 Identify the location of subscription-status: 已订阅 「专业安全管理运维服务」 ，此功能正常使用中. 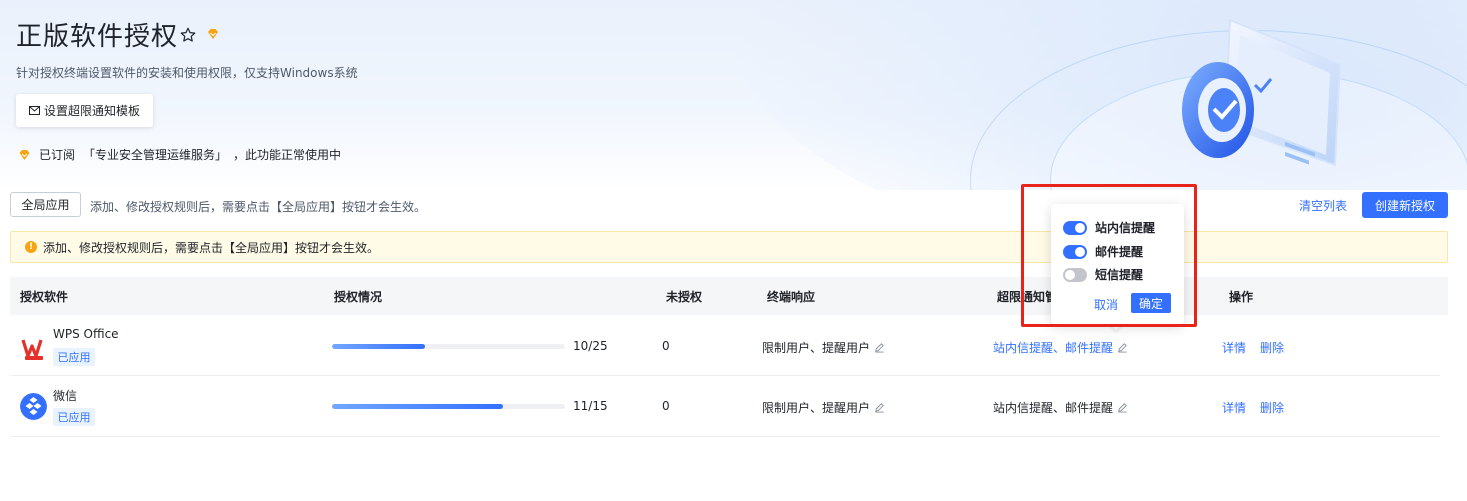
(179, 154).